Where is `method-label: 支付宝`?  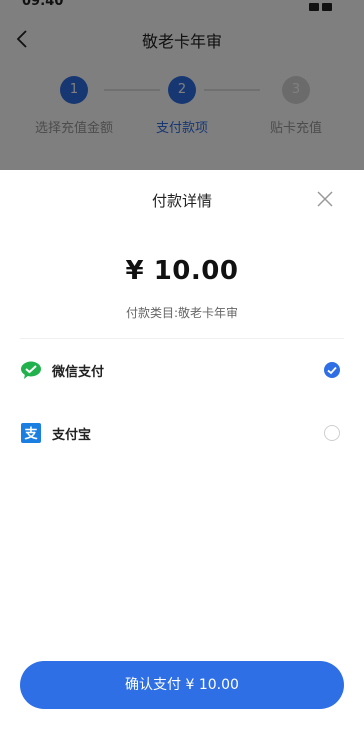 method-label: 支付宝 is located at coordinates (72, 435).